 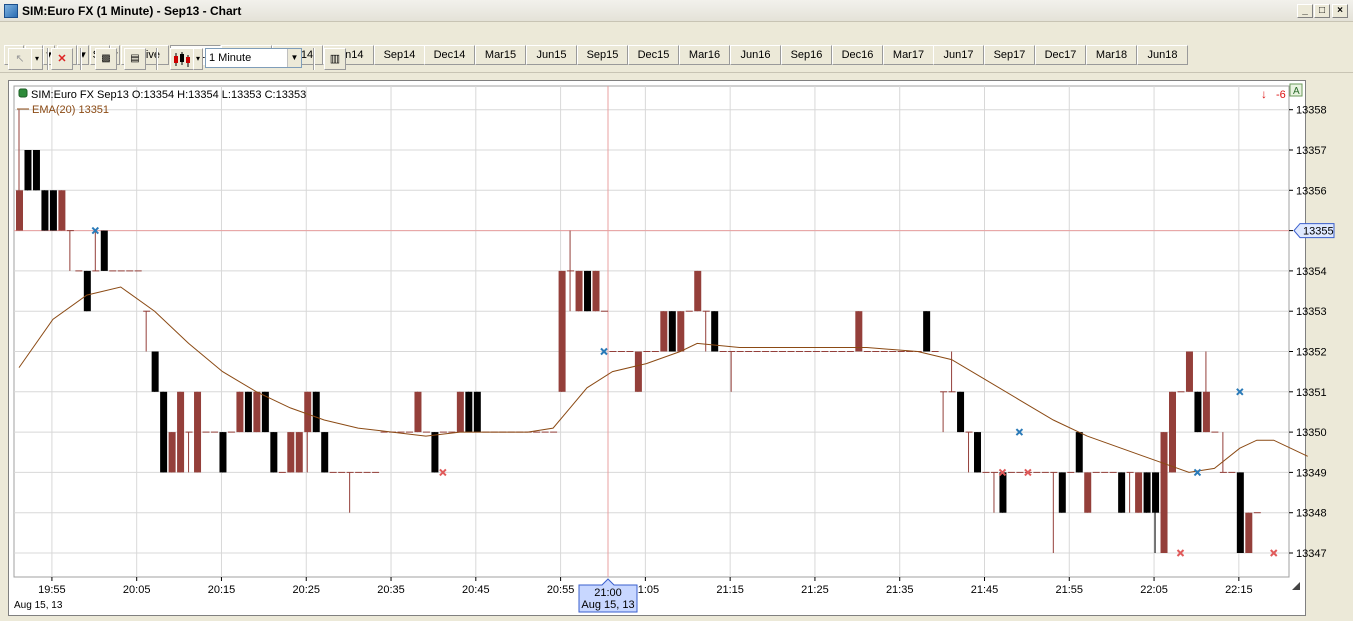 What do you see at coordinates (1239, 590) in the screenshot?
I see `x-tick-label: 22:15` at bounding box center [1239, 590].